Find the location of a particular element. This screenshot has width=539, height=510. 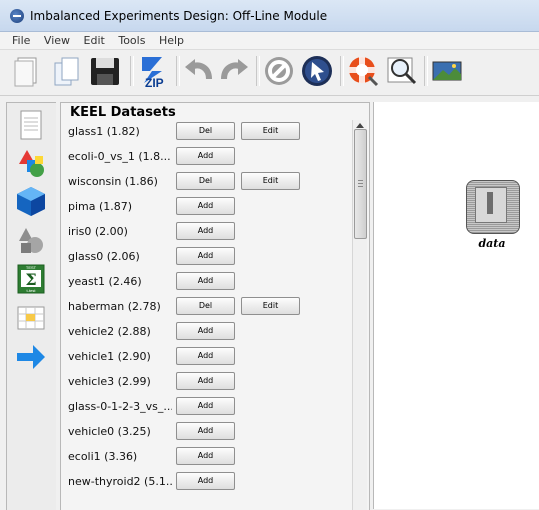

list-item: glass0 (2.06) Add is located at coordinates (206, 257).